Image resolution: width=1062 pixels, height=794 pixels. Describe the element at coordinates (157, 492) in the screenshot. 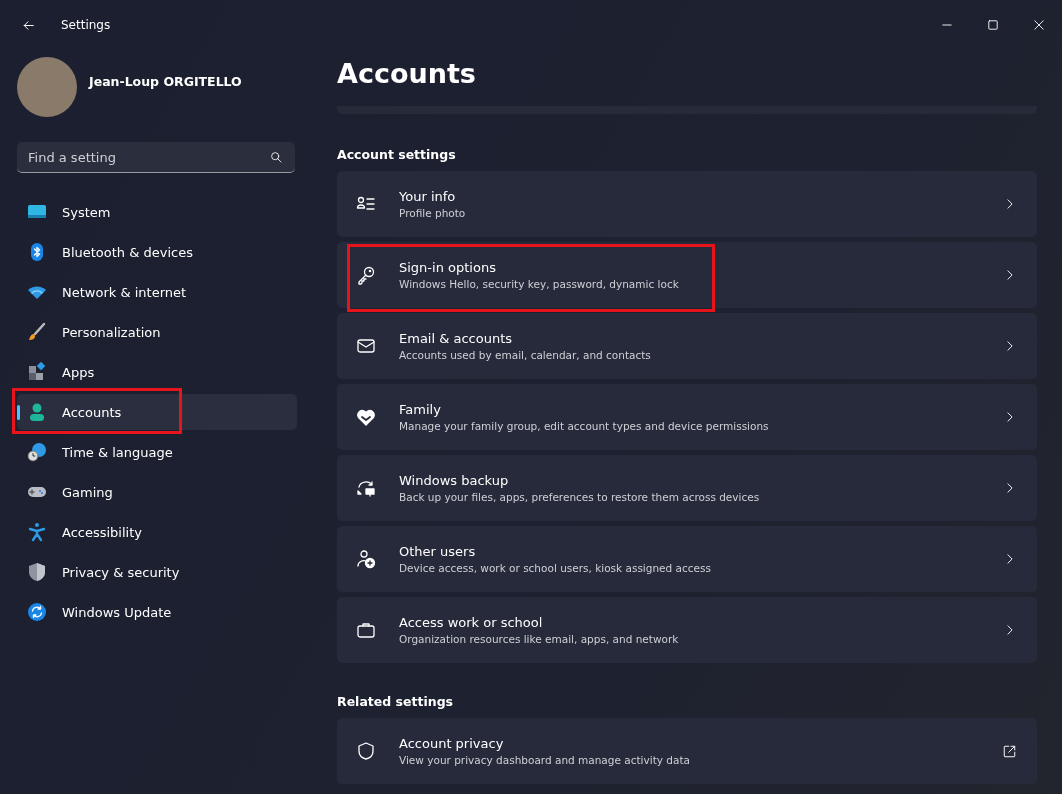

I see `sidebar-item: Gaming` at that location.